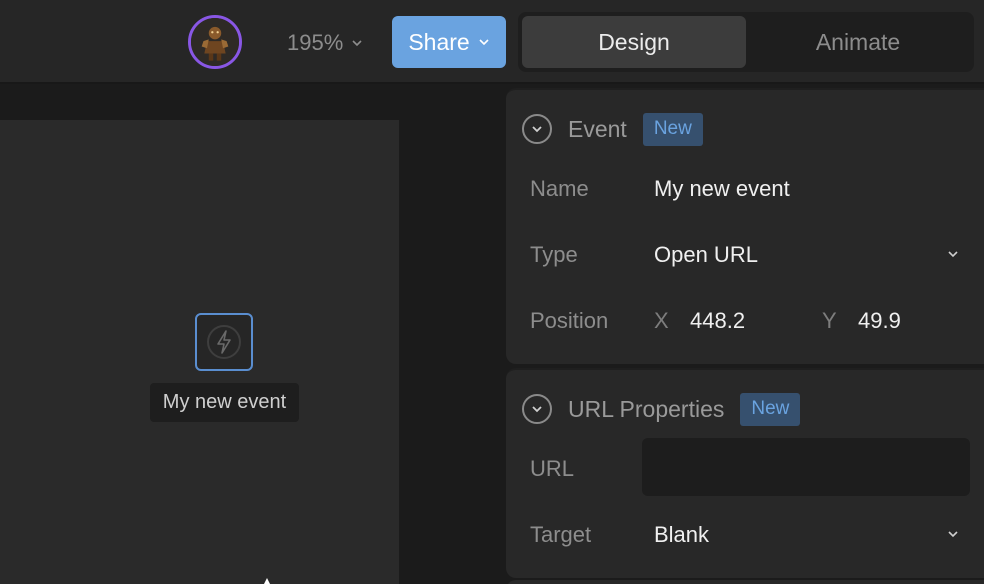 The image size is (984, 584). What do you see at coordinates (569, 320) in the screenshot?
I see `position-label: Position` at bounding box center [569, 320].